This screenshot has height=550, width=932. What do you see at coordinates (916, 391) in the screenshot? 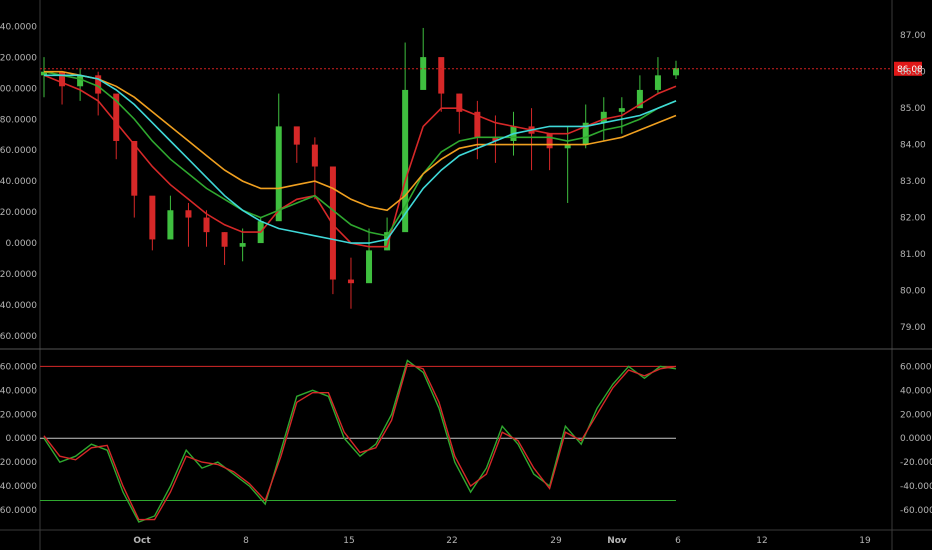
I see `osc-right-tick-label: 40.0000` at bounding box center [916, 391].